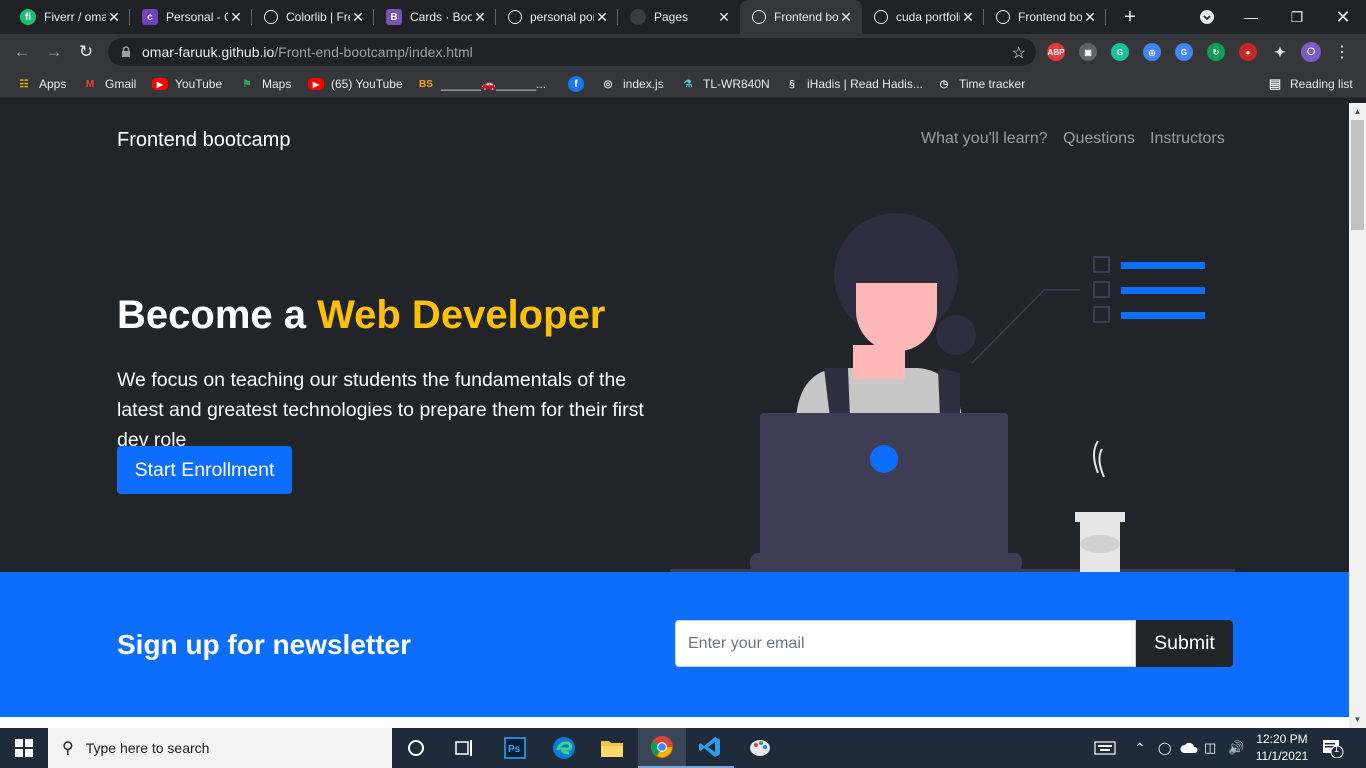 The image size is (1366, 768). I want to click on photoshop-icon: Ps, so click(515, 748).